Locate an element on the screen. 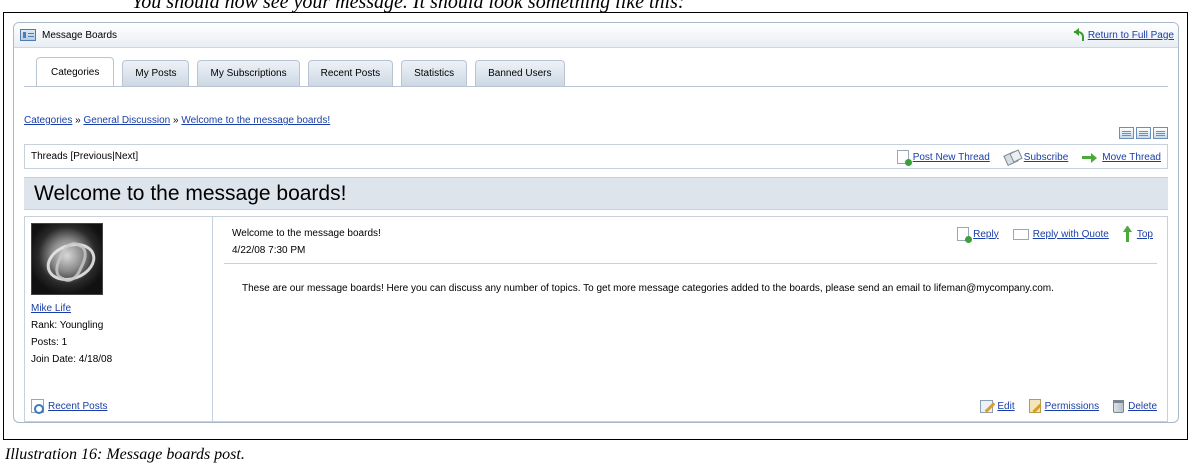 The height and width of the screenshot is (472, 1192). author-post-count: Posts: 1 is located at coordinates (49, 342).